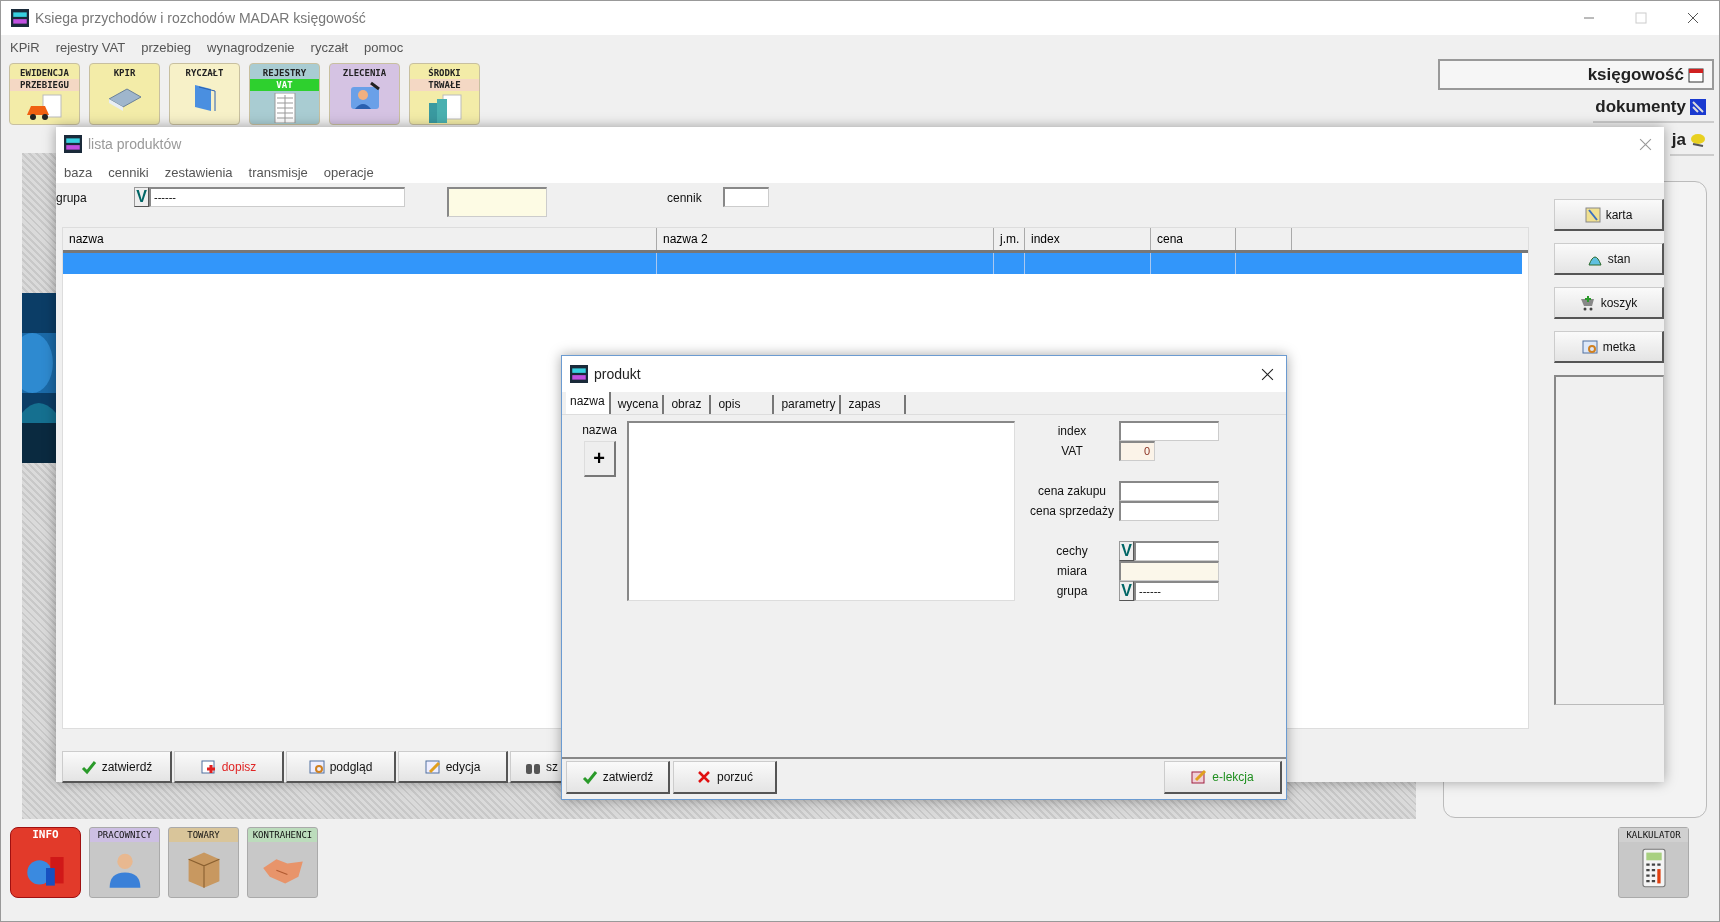 The width and height of the screenshot is (1720, 922). Describe the element at coordinates (198, 172) in the screenshot. I see `menu-item: zestawienia` at that location.